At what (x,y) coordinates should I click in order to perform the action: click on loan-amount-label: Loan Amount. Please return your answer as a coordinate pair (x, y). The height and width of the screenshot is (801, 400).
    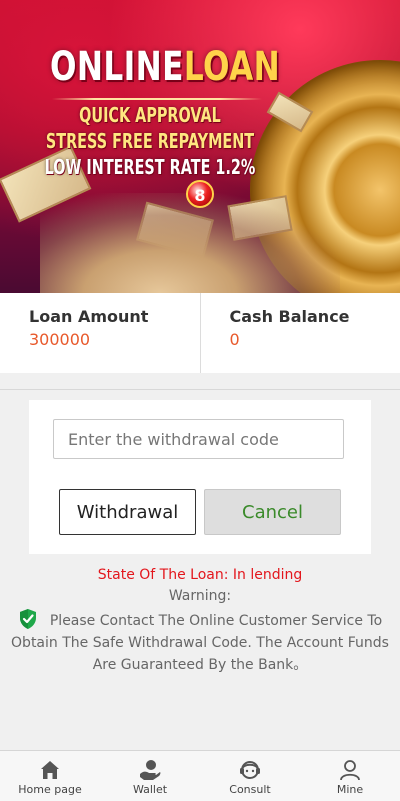
    Looking at the image, I should click on (89, 316).